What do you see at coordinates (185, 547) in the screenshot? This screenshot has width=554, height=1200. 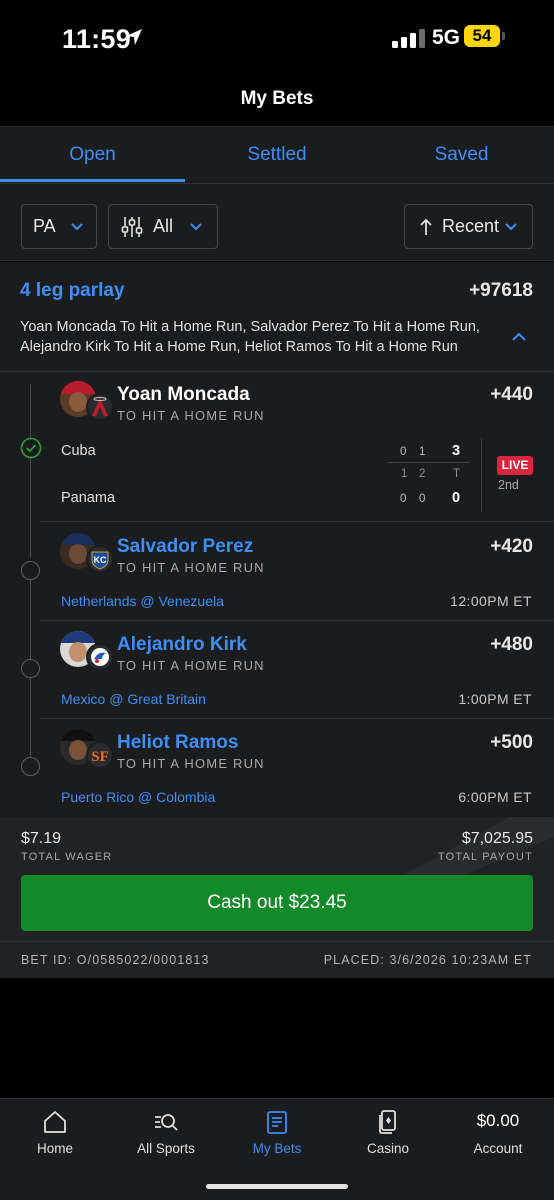 I see `player-name: Salvador Perez` at bounding box center [185, 547].